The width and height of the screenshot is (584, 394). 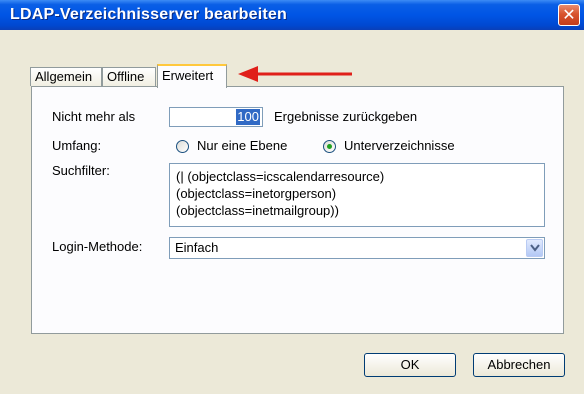 What do you see at coordinates (66, 76) in the screenshot?
I see `tab-allgemein: Allgemein` at bounding box center [66, 76].